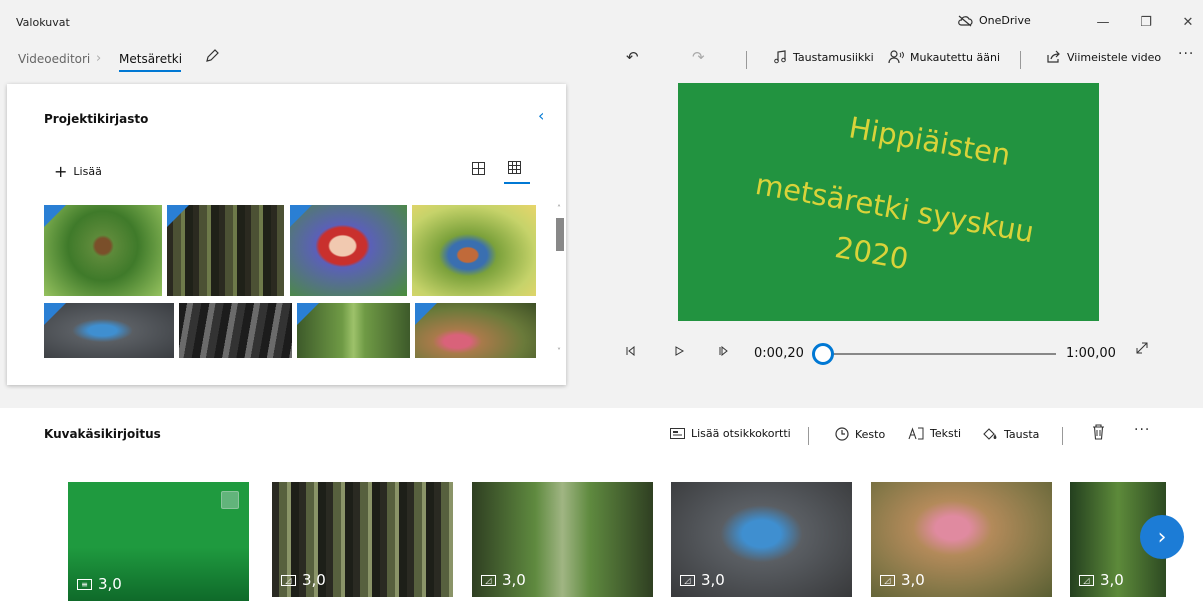 The image size is (1203, 602). I want to click on large-grid-view-button, so click(478, 168).